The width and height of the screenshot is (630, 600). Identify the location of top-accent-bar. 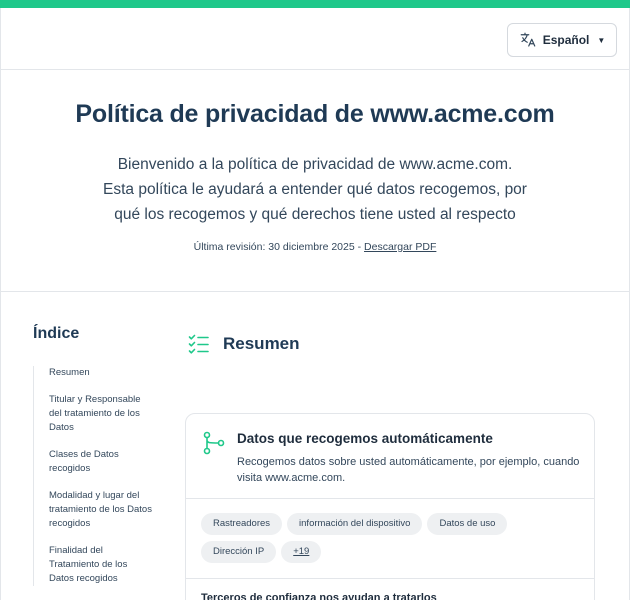
(315, 4).